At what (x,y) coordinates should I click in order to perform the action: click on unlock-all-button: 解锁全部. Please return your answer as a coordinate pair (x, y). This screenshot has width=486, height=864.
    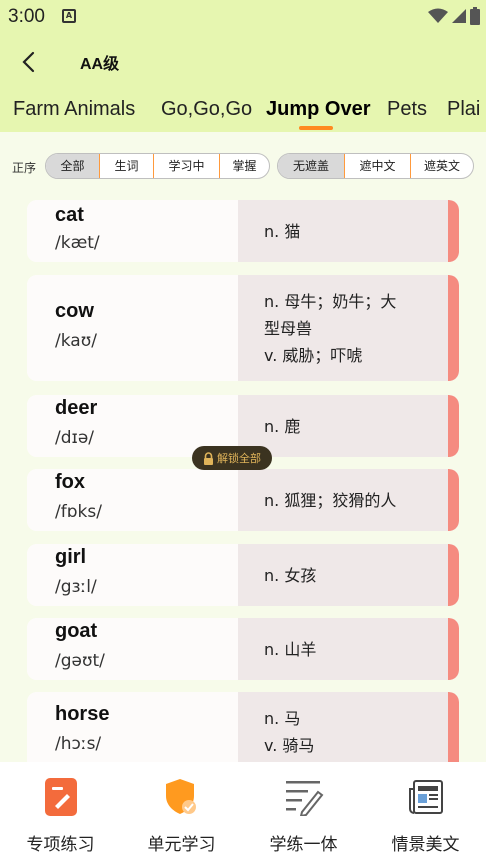
    Looking at the image, I should click on (232, 458).